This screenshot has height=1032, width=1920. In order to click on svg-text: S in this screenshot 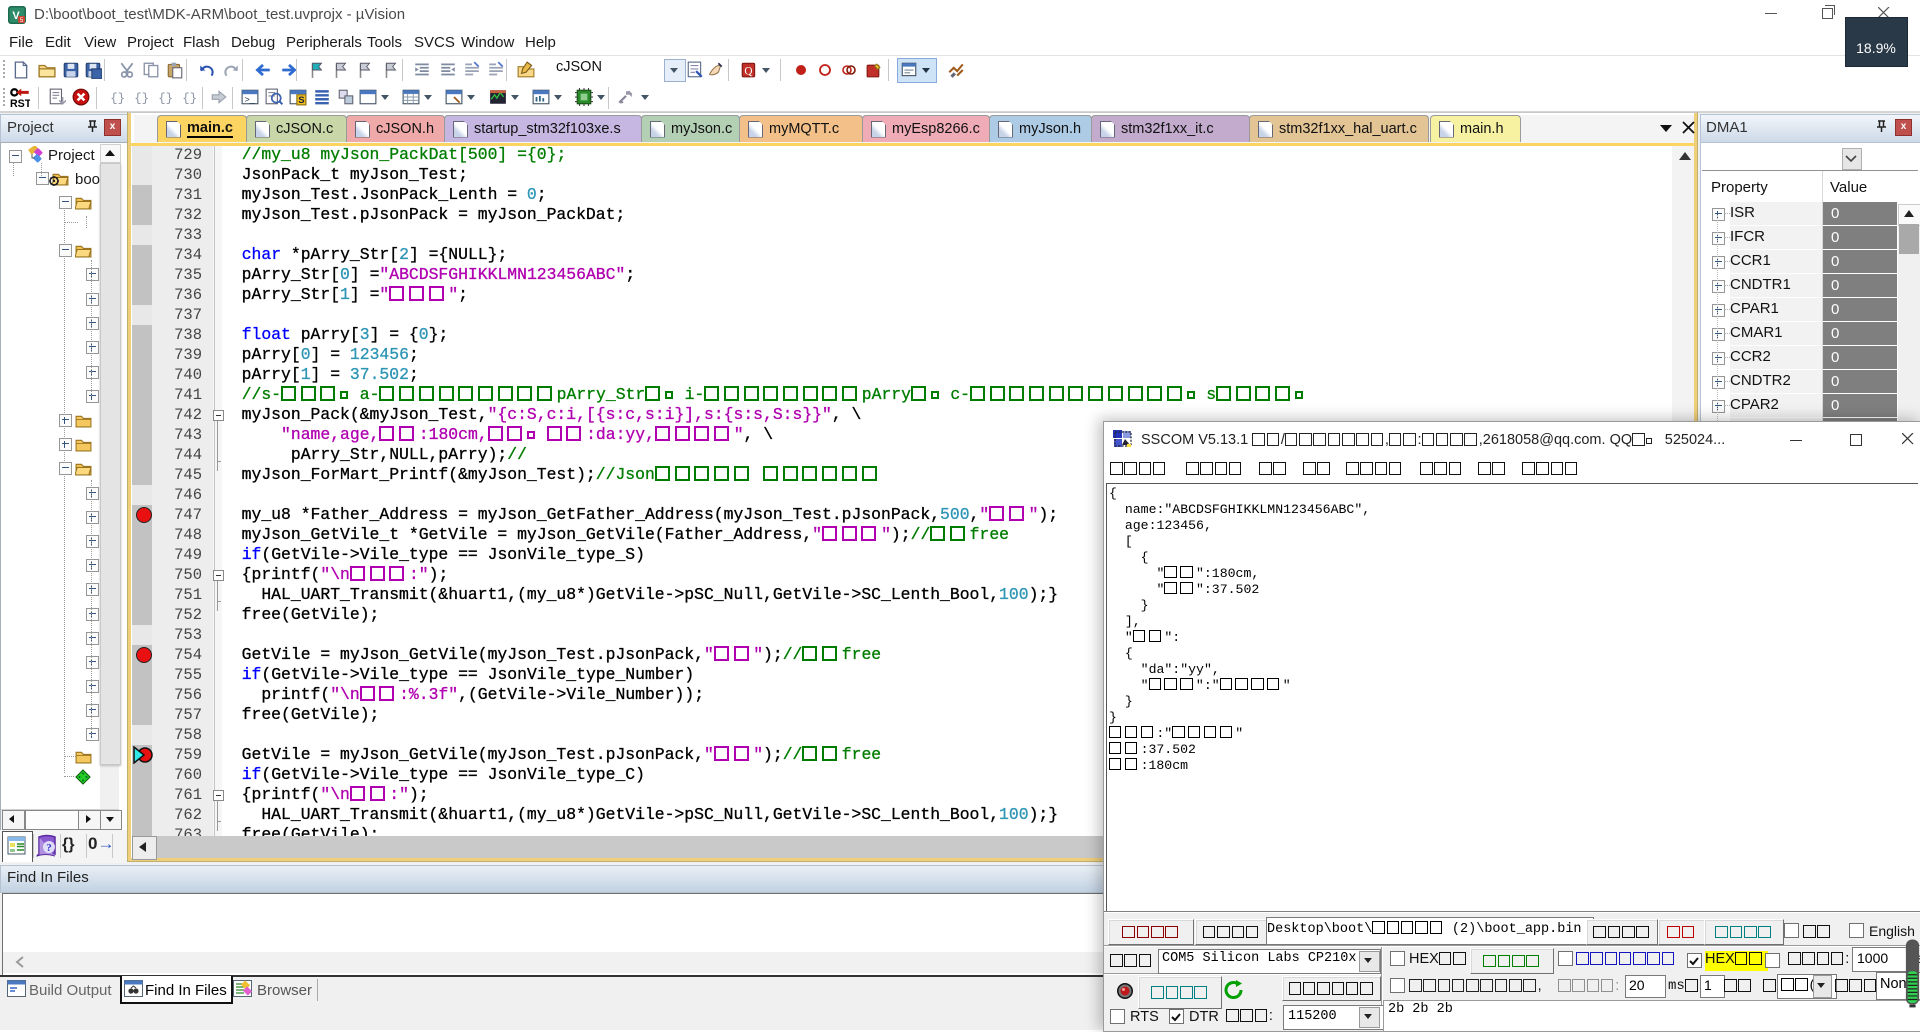, I will do `click(301, 100)`.